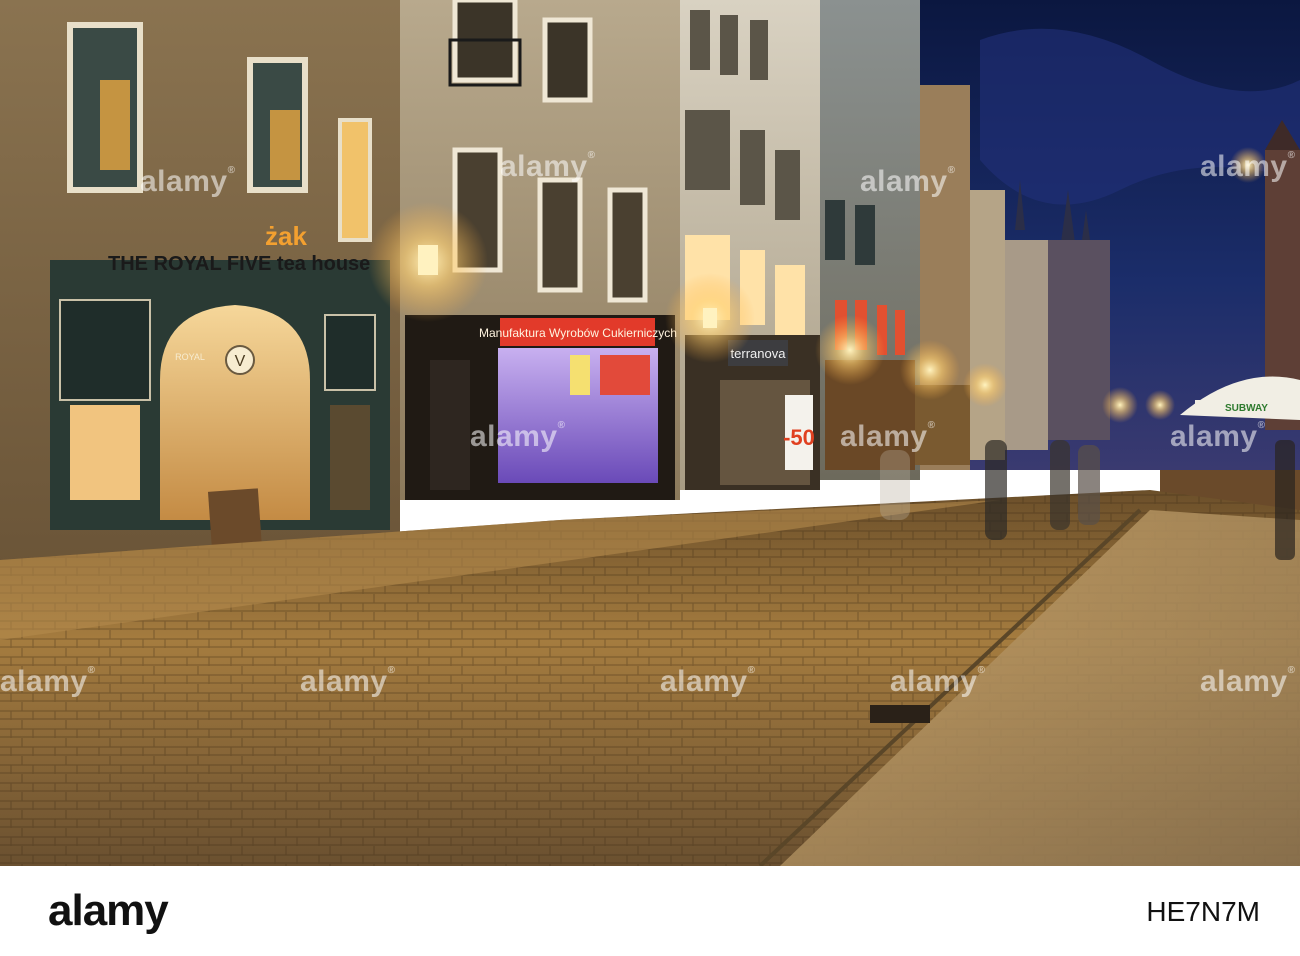 Image resolution: width=1300 pixels, height=956 pixels. Describe the element at coordinates (900, 714) in the screenshot. I see `drain-grate` at that location.